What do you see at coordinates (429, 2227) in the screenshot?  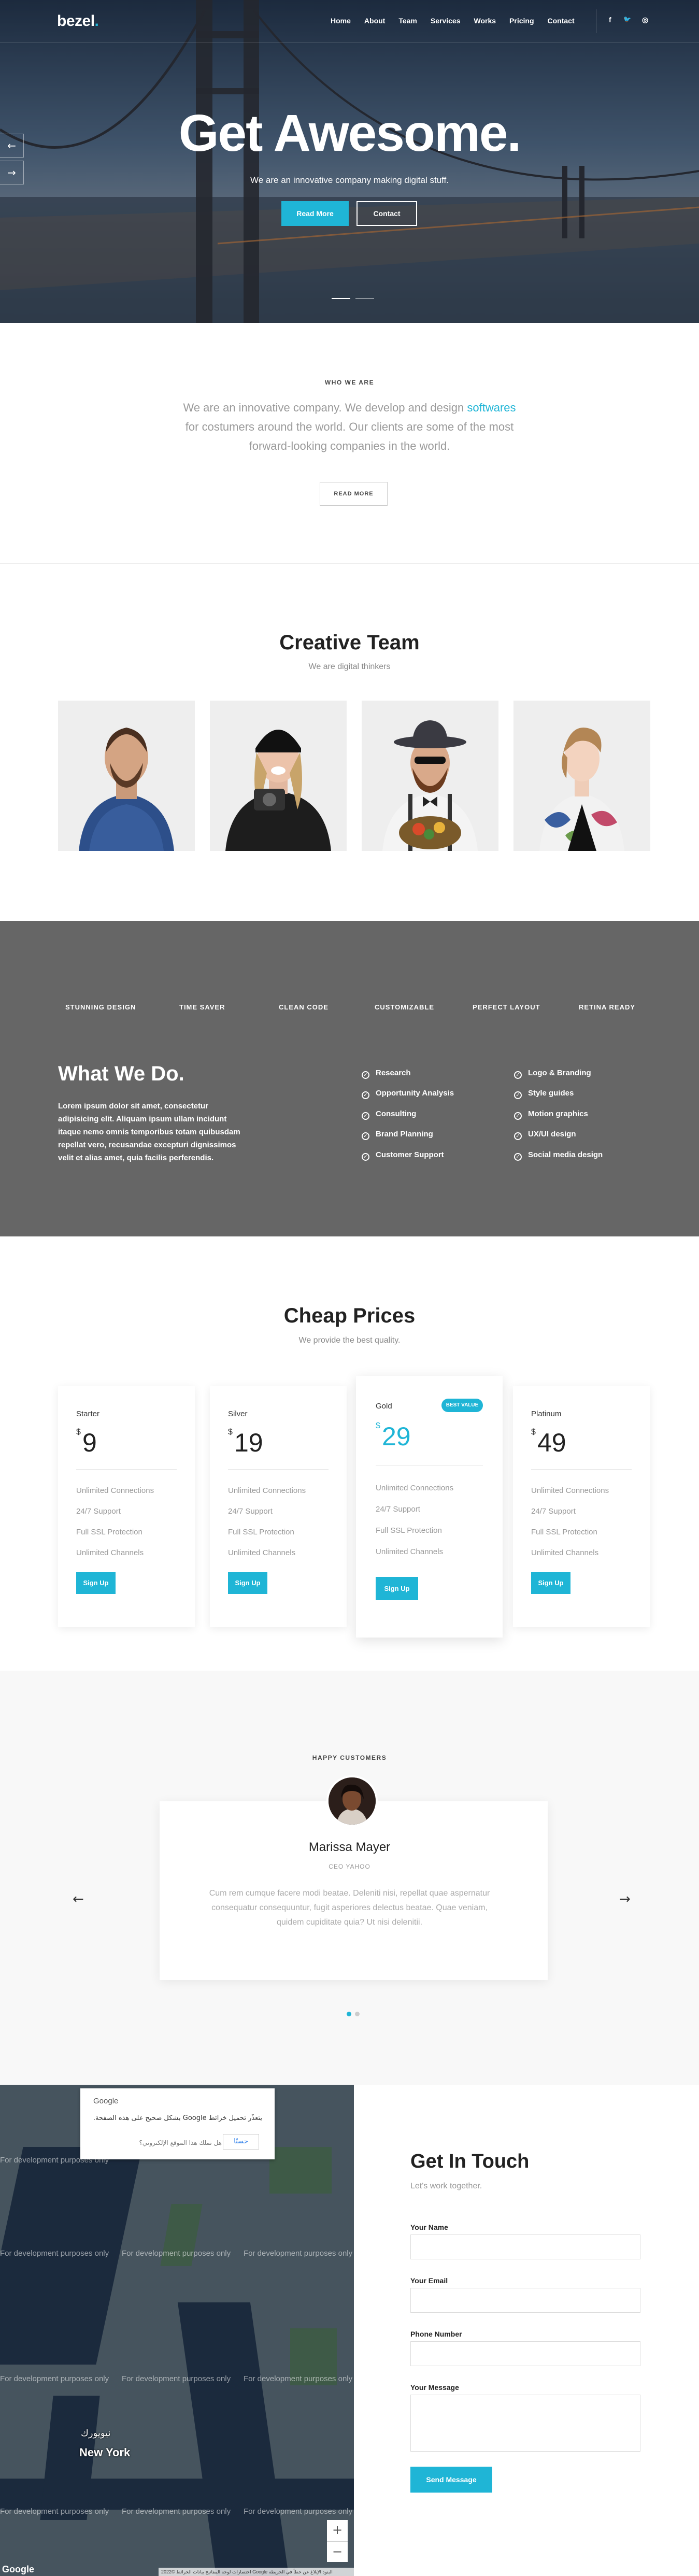 I see `name-label: Your Name` at bounding box center [429, 2227].